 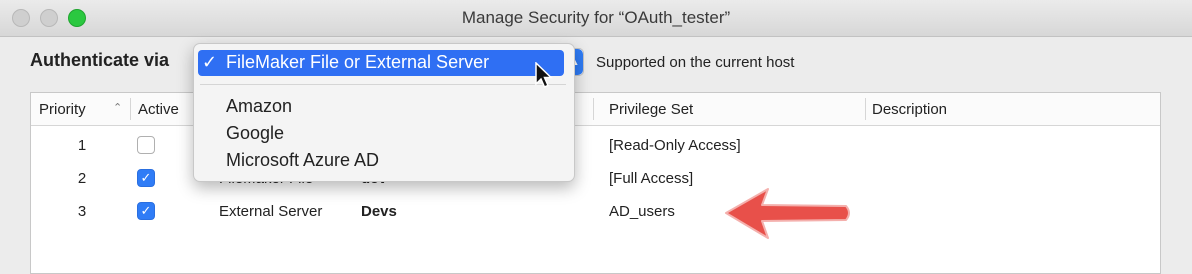 What do you see at coordinates (62, 109) in the screenshot?
I see `header-priority: Priority` at bounding box center [62, 109].